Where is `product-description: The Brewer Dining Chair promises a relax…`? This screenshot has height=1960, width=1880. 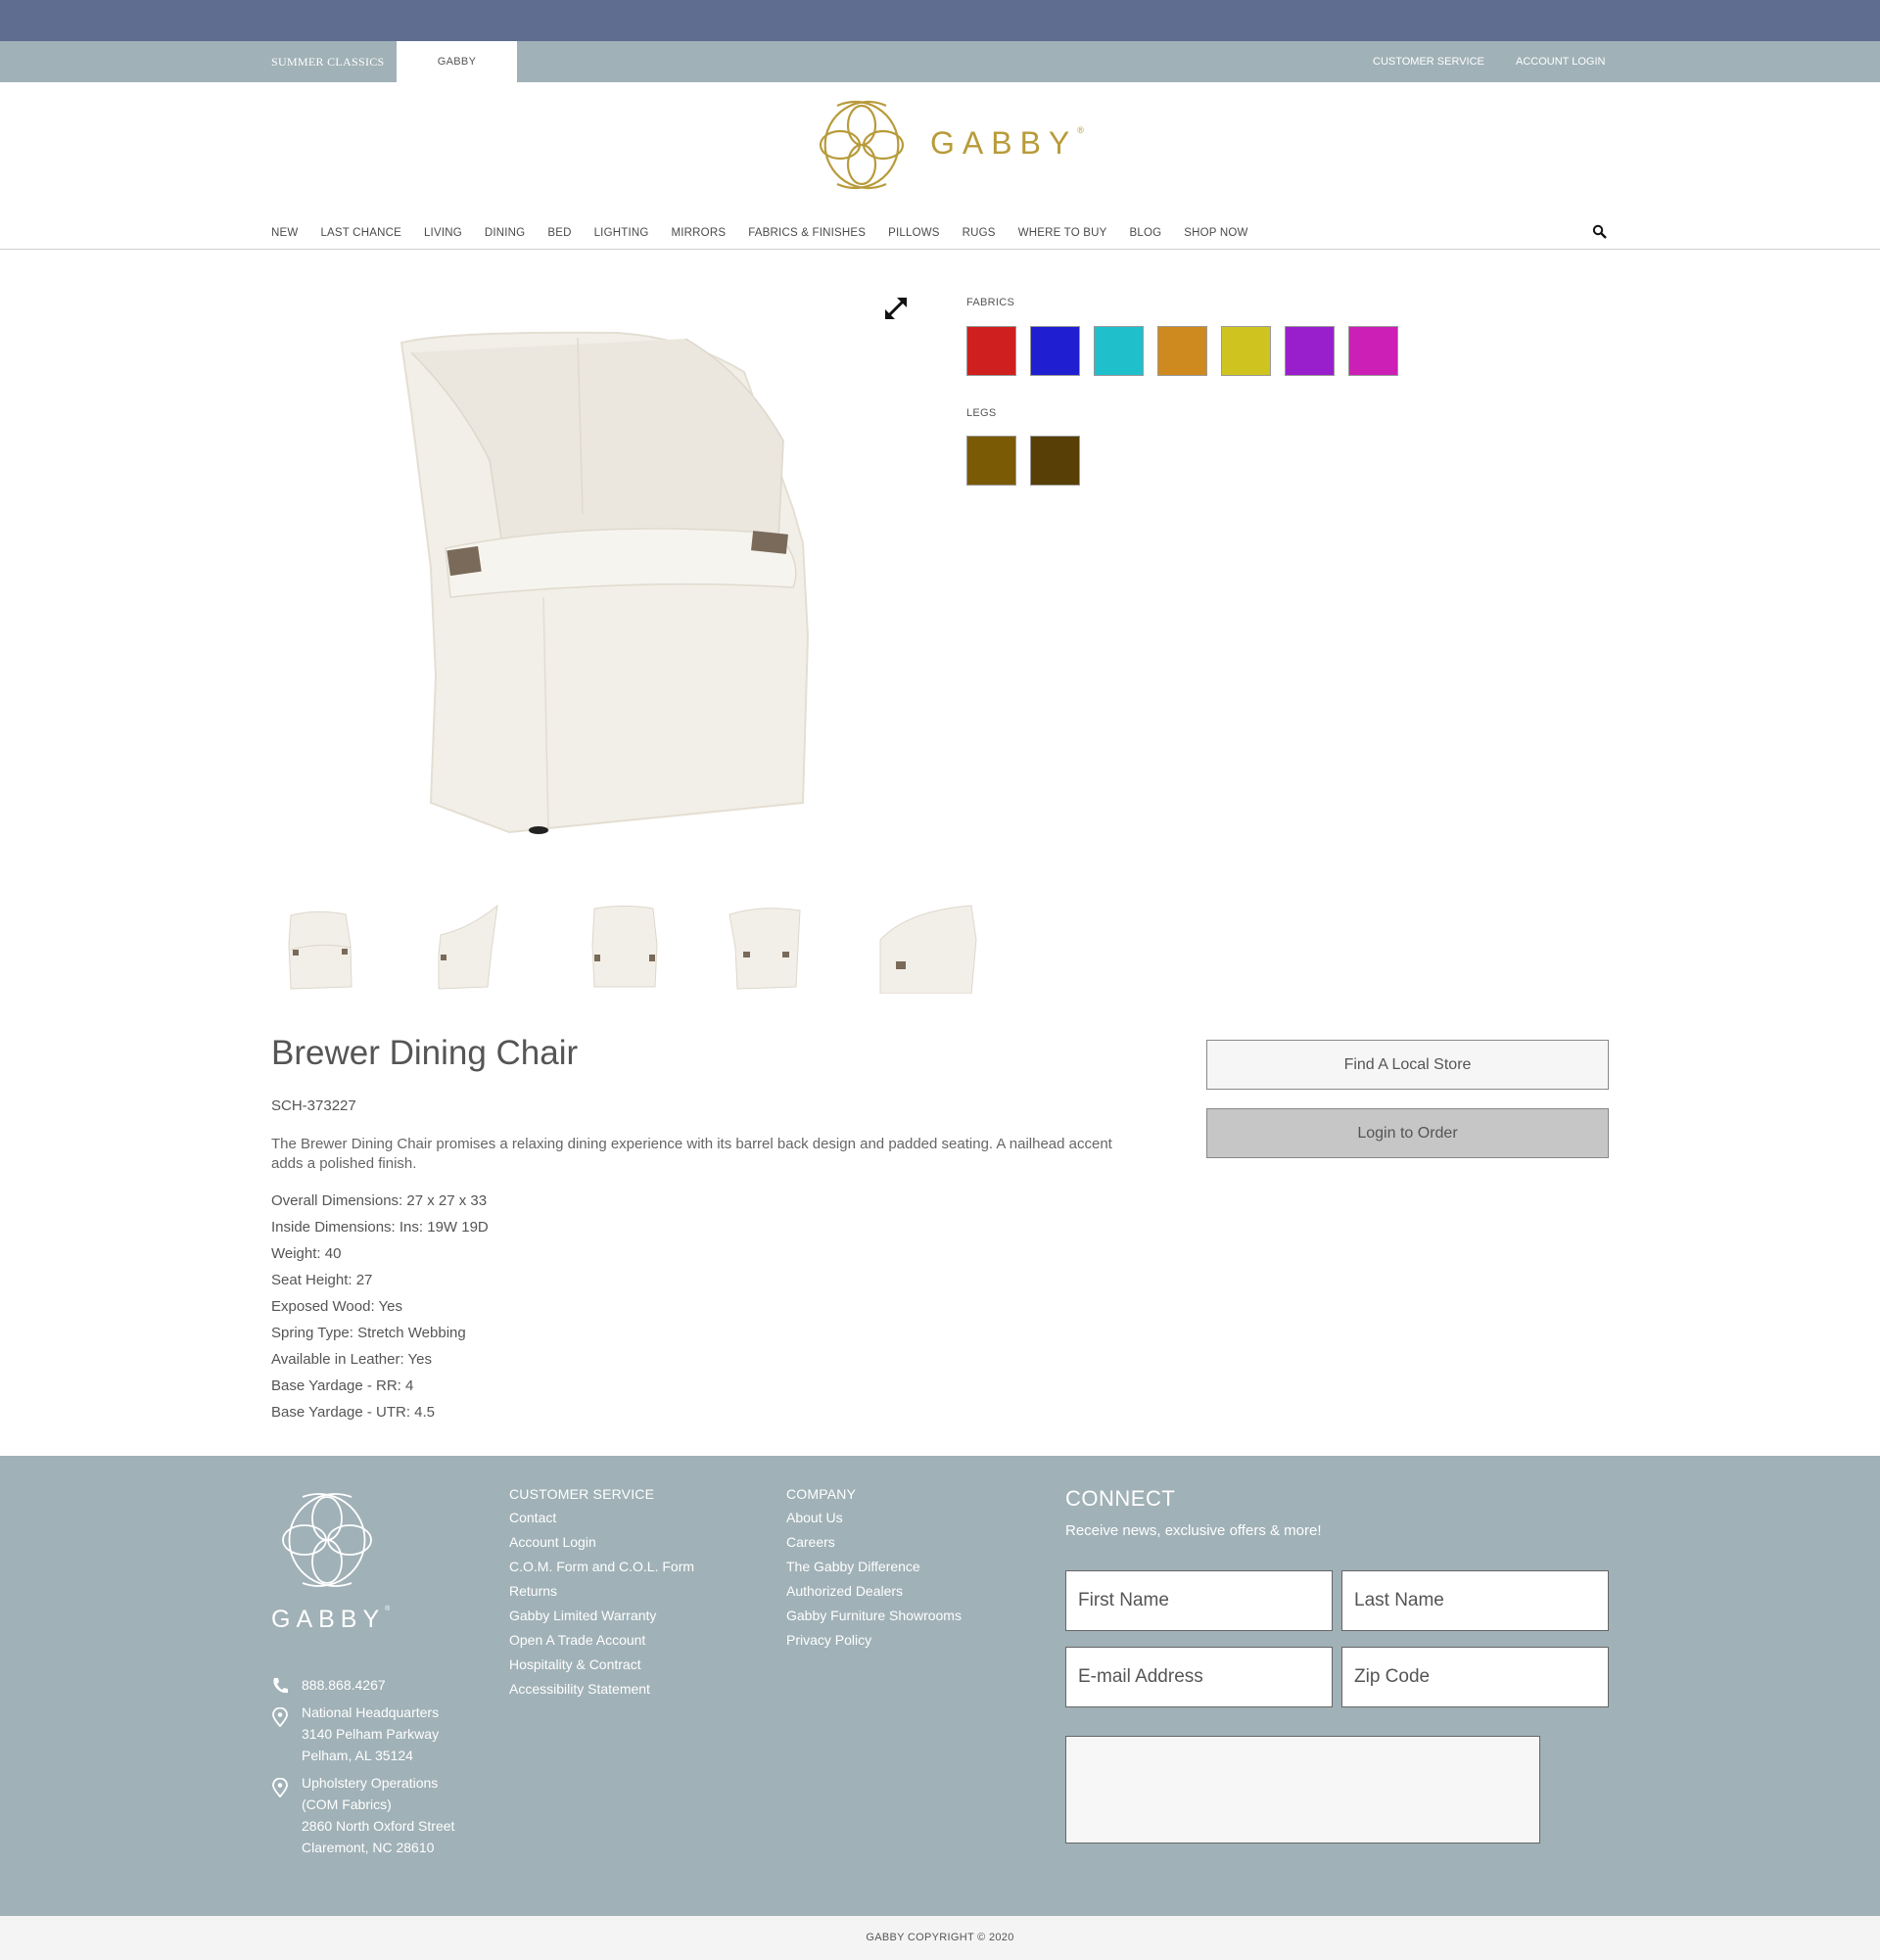
product-description: The Brewer Dining Chair promises a relax… is located at coordinates (691, 1154).